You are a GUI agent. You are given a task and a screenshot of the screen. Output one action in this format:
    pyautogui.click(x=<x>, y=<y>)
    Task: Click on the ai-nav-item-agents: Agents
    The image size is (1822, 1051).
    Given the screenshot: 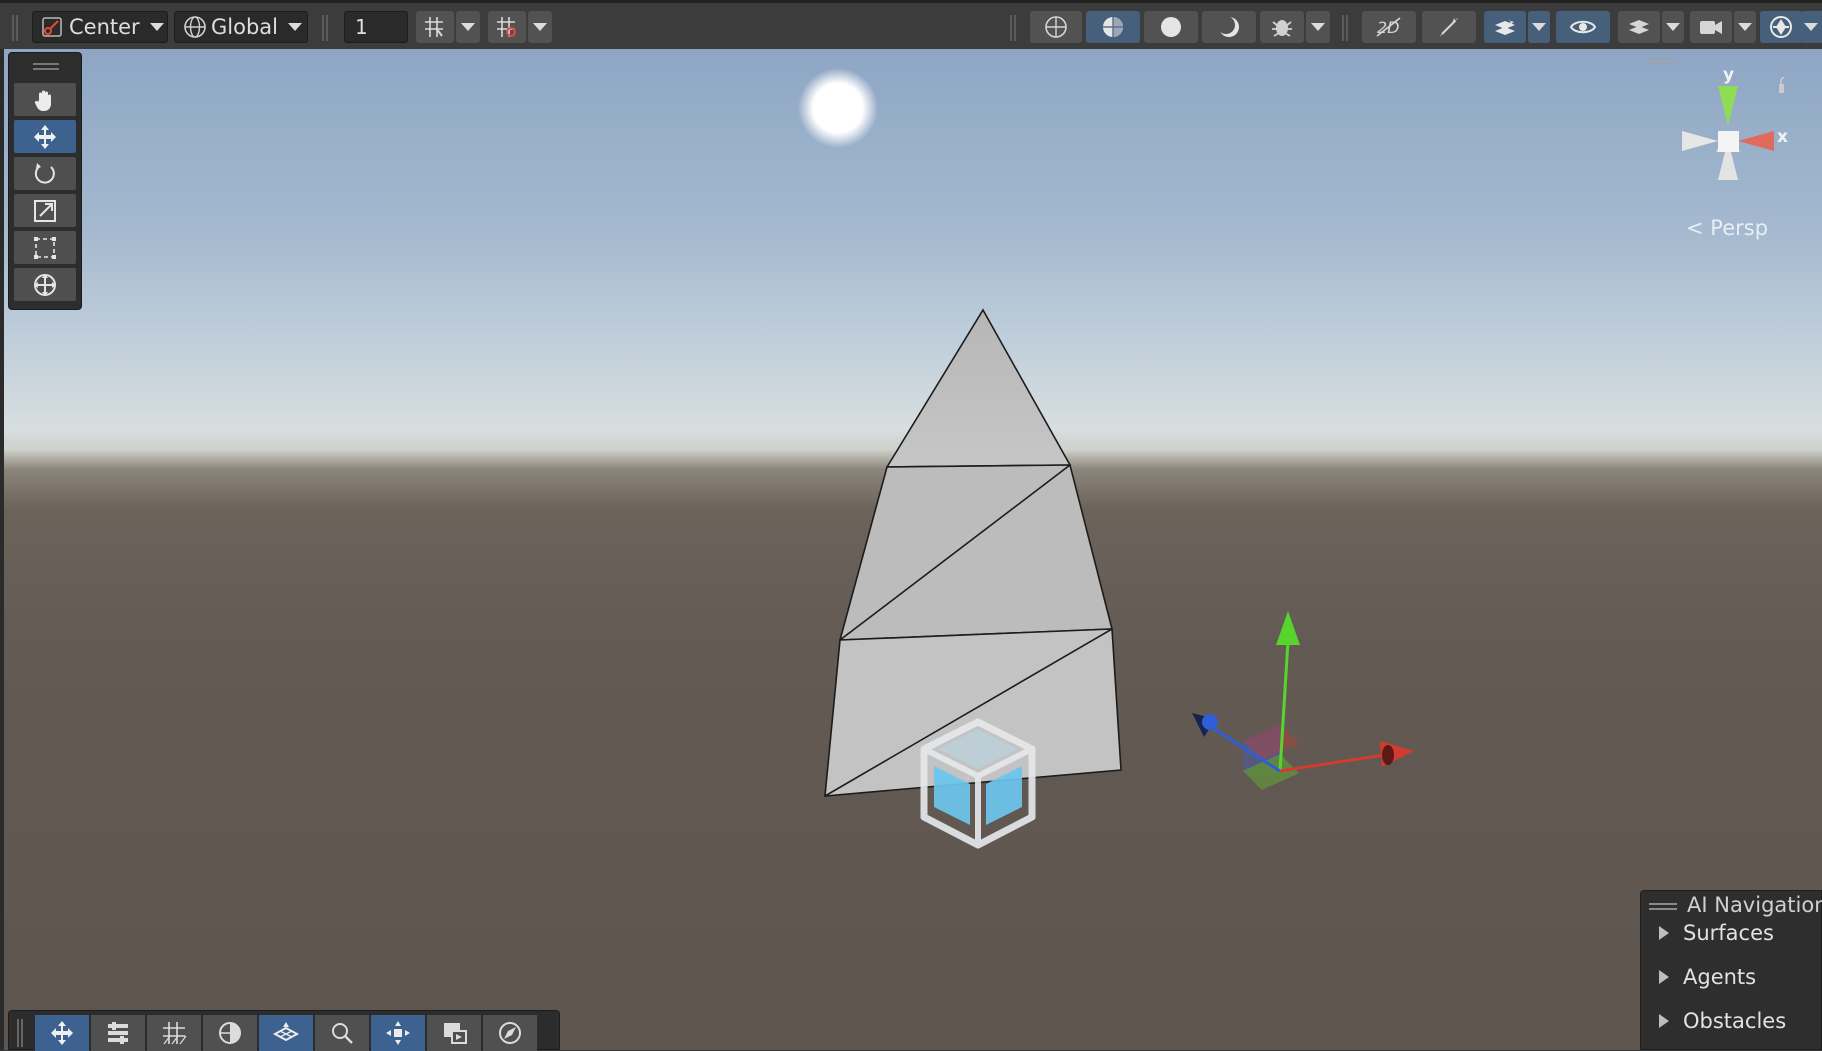 What is the action you would take?
    pyautogui.click(x=1707, y=977)
    